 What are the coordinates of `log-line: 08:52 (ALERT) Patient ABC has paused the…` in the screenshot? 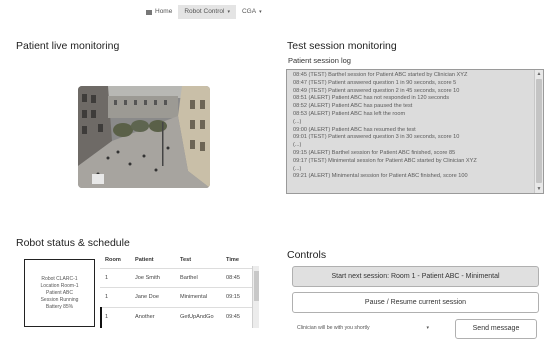 It's located at (353, 106).